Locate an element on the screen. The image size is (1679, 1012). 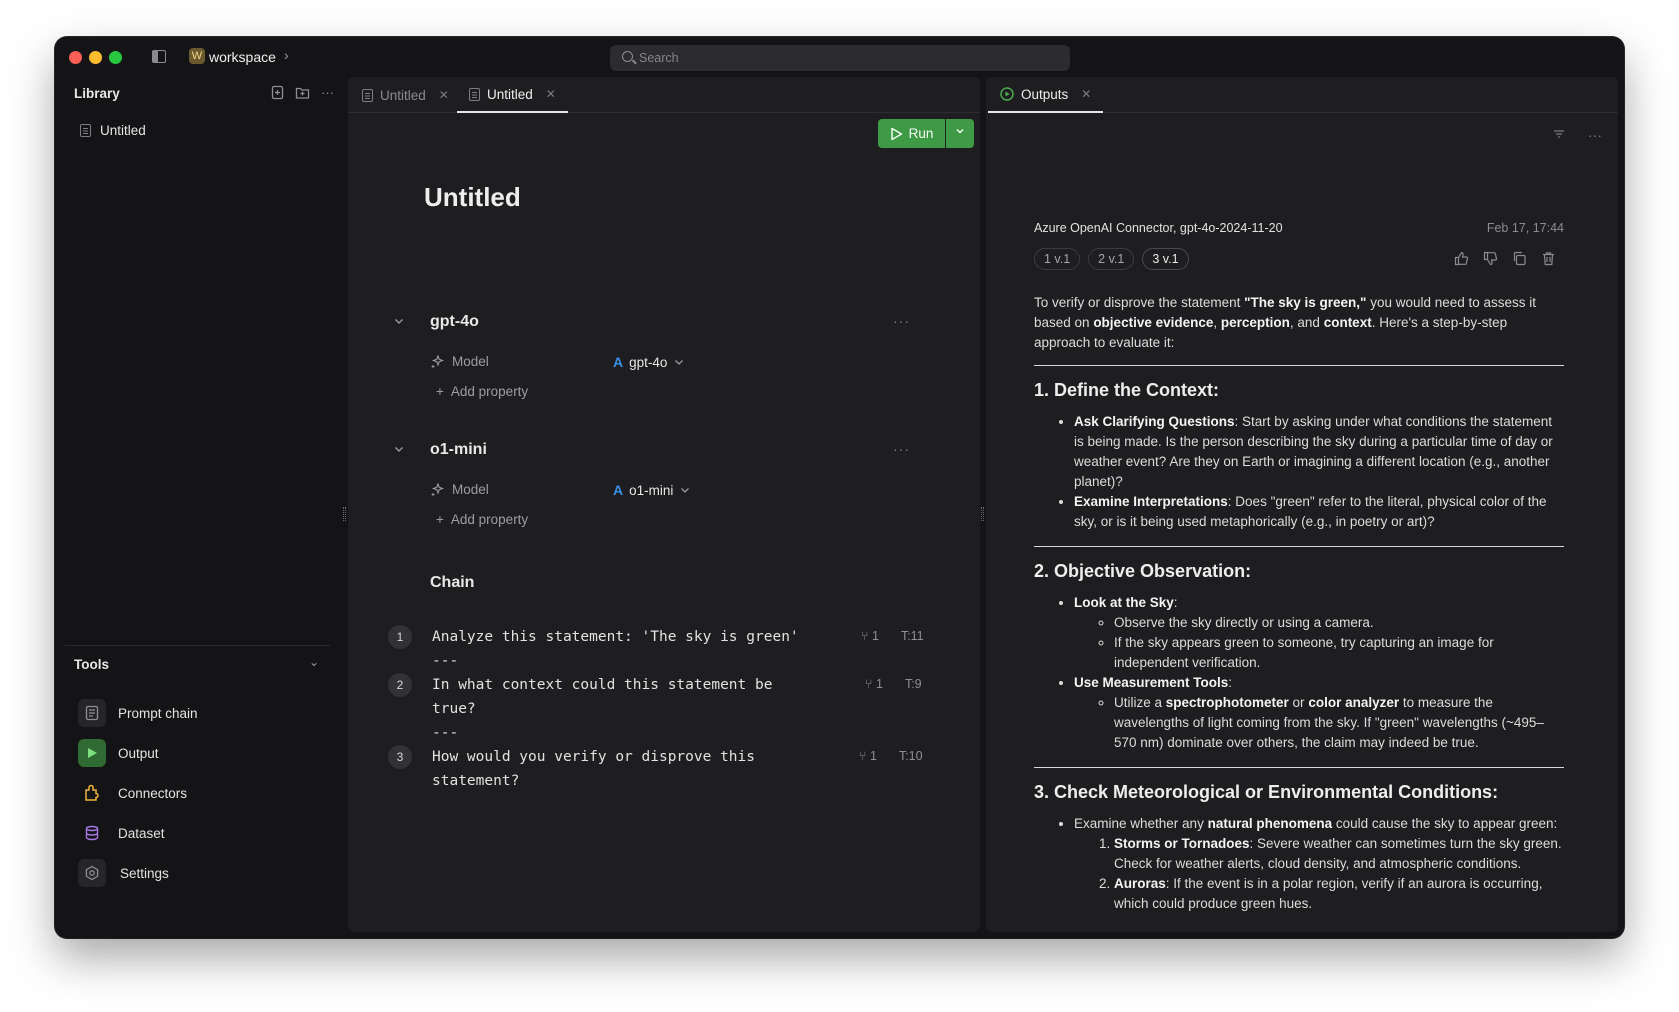
play-circle-icon is located at coordinates (1007, 94).